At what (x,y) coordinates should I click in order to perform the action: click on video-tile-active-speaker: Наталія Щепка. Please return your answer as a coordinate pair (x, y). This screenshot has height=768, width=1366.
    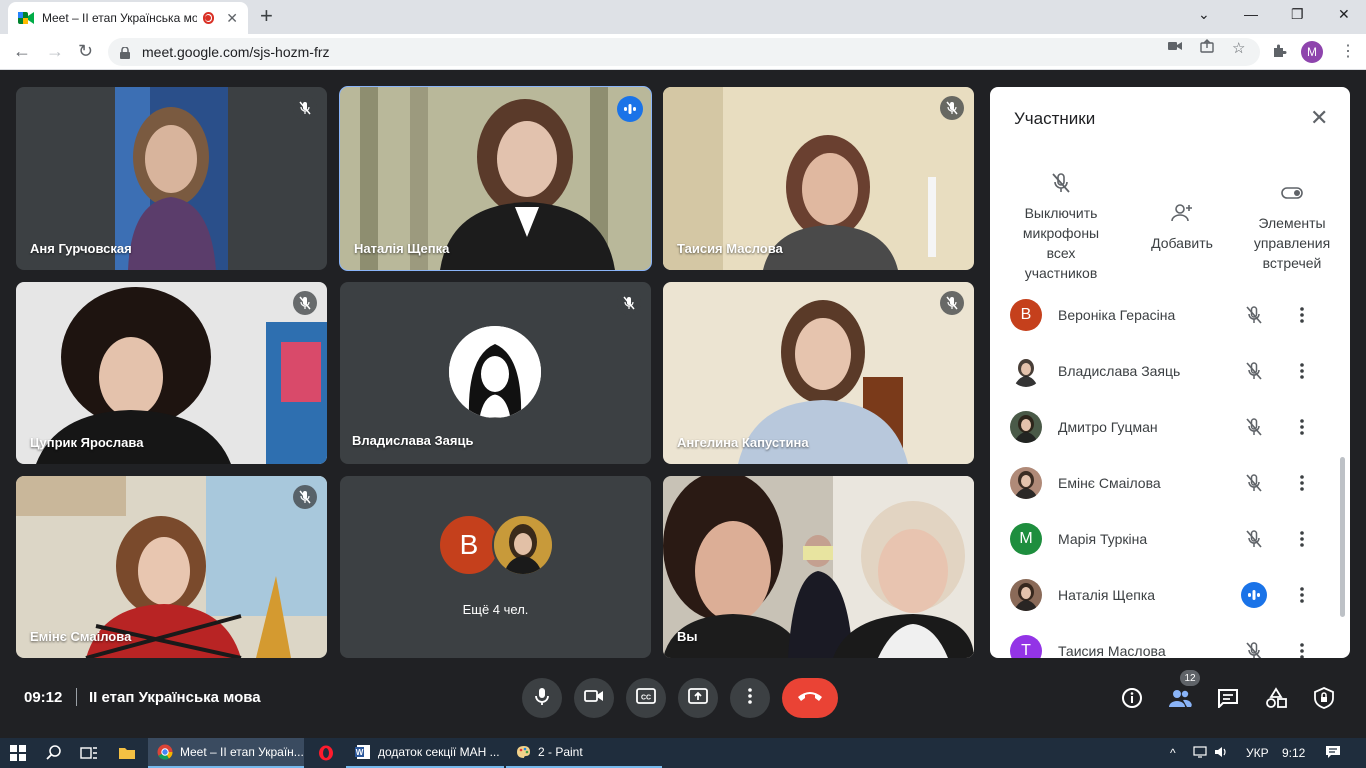
    Looking at the image, I should click on (495, 178).